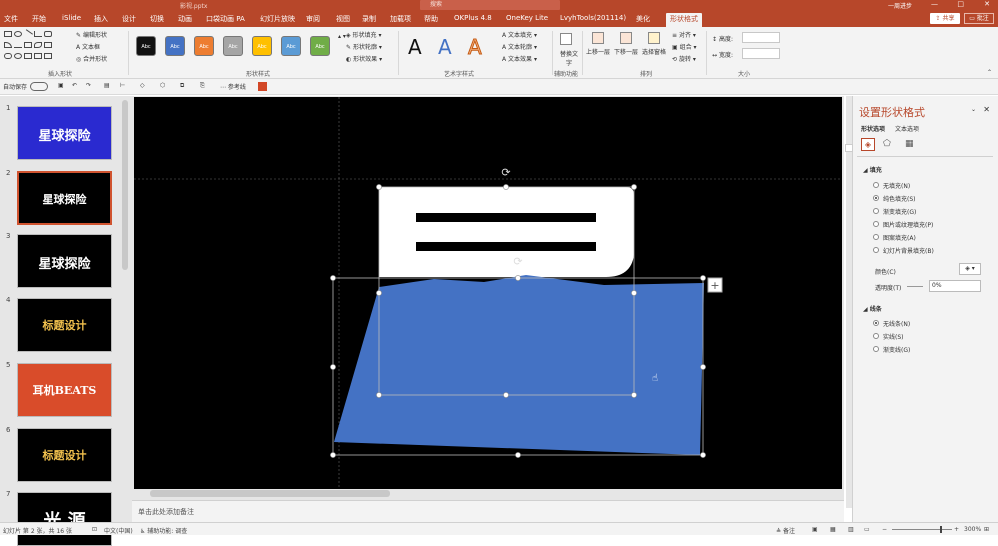 Image resolution: width=998 pixels, height=546 pixels. Describe the element at coordinates (8, 45) in the screenshot. I see `triangle-shape-icon` at that location.